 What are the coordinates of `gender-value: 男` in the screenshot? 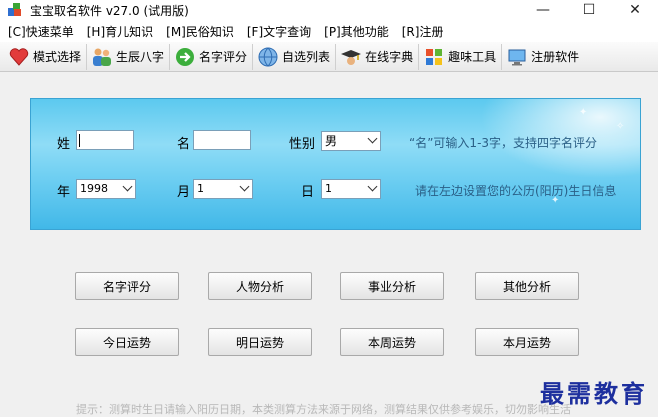 It's located at (331, 141).